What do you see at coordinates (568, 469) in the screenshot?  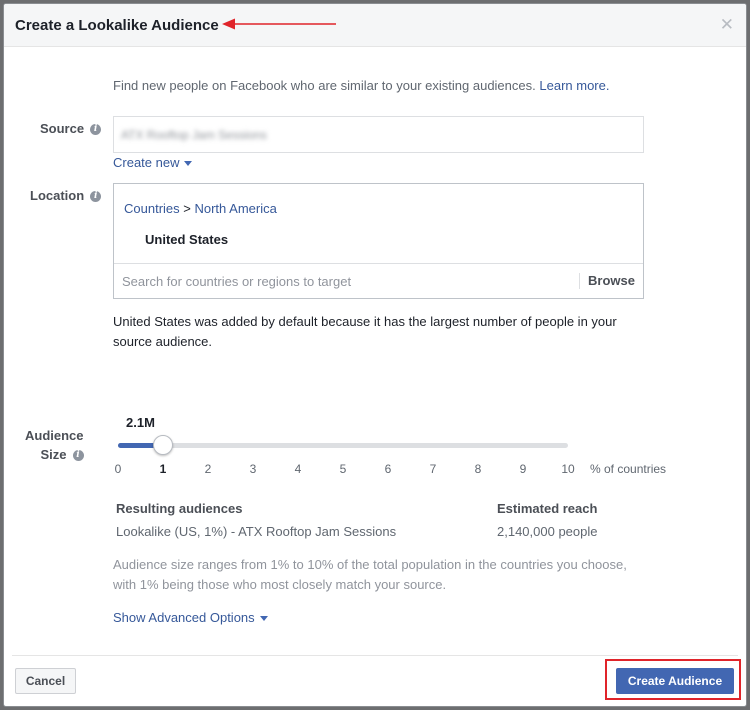 I see `slider-tick: 10` at bounding box center [568, 469].